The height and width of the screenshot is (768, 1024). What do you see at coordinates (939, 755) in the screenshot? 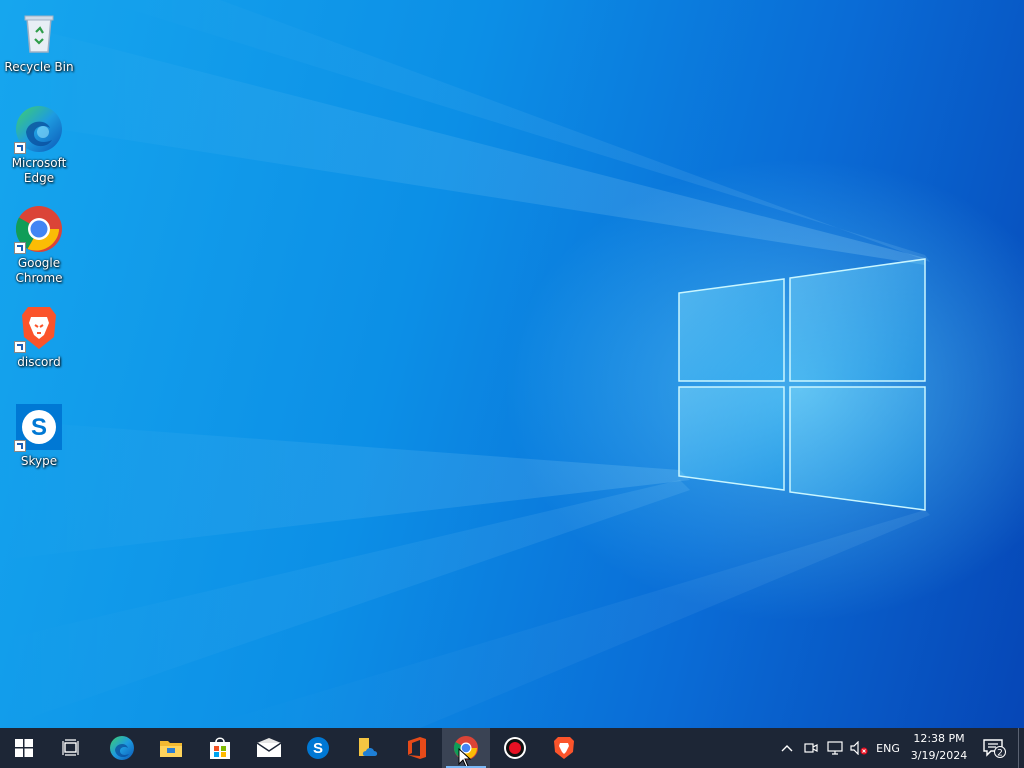
I see `clock-date: 3/19/2024` at bounding box center [939, 755].